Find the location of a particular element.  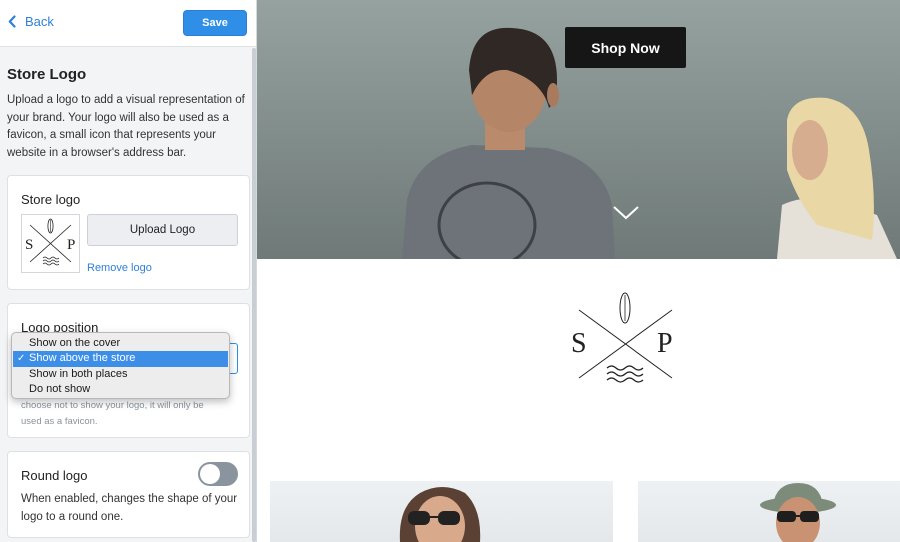

chevron-left-icon is located at coordinates (12, 21).